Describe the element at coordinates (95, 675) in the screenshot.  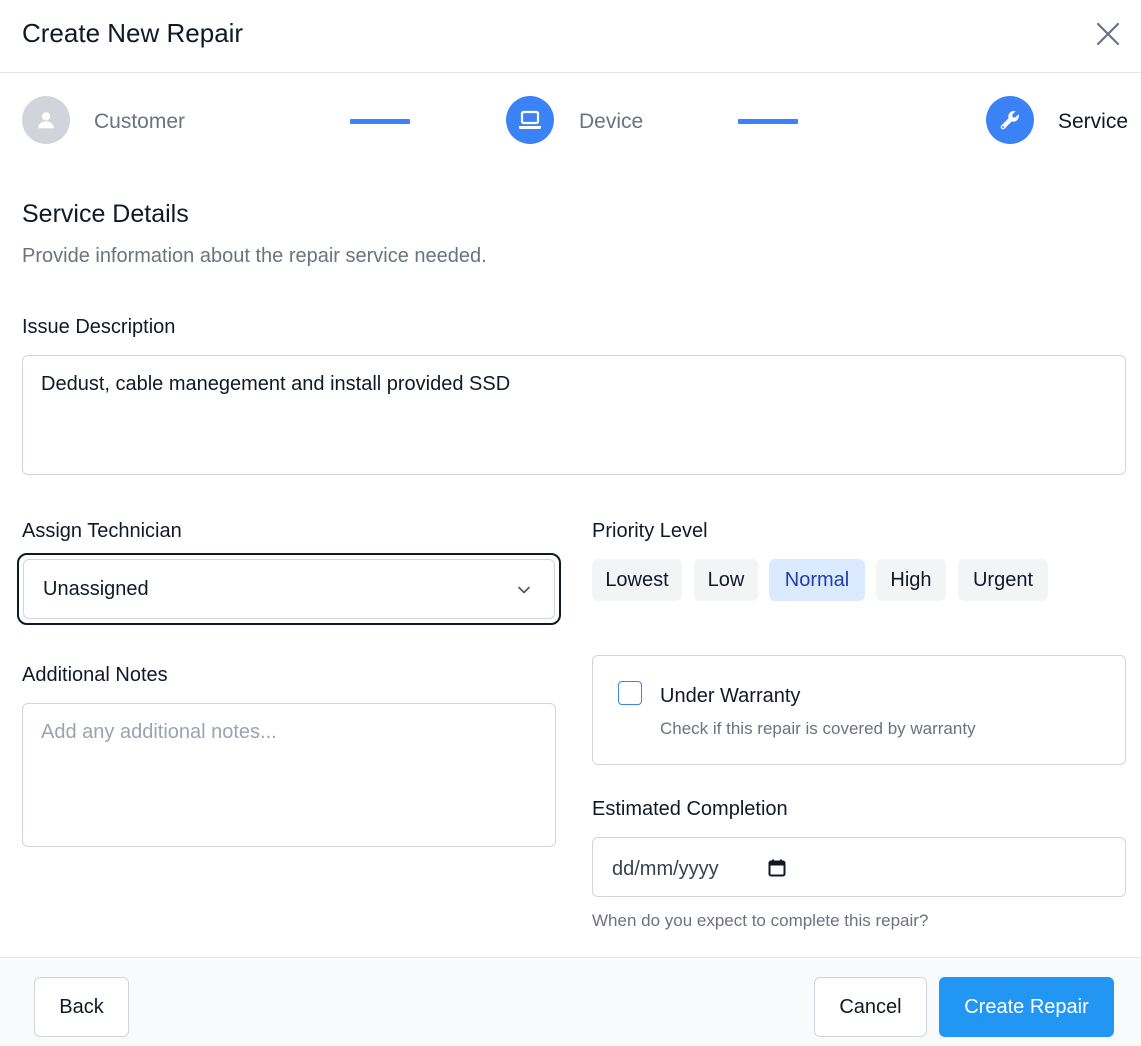
I see `additional-notes-label: Additional Notes` at that location.